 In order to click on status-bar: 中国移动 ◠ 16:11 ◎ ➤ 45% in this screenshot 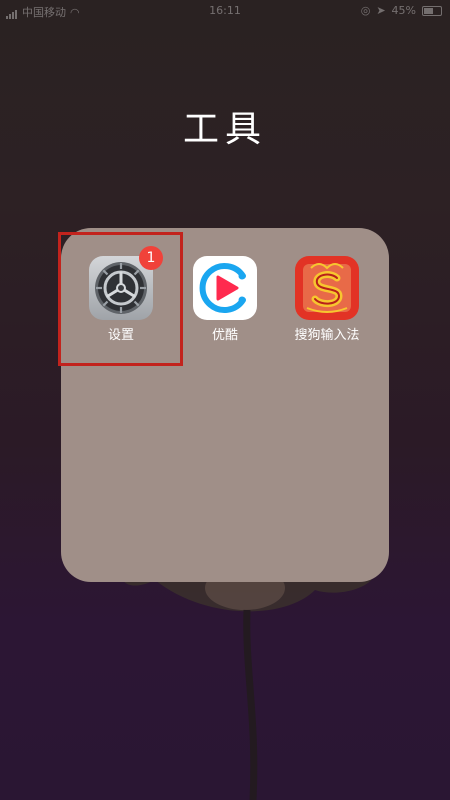, I will do `click(225, 11)`.